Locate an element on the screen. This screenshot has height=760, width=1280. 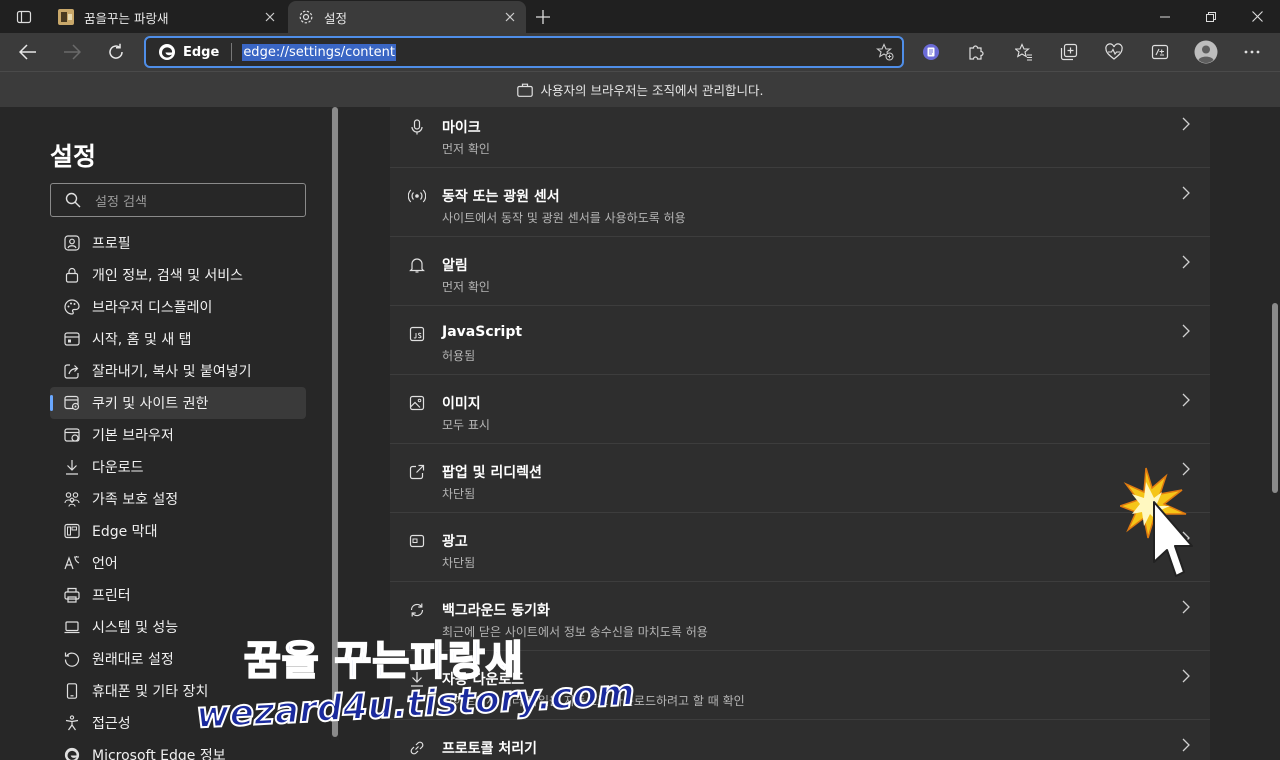
extensions-button is located at coordinates (976, 52).